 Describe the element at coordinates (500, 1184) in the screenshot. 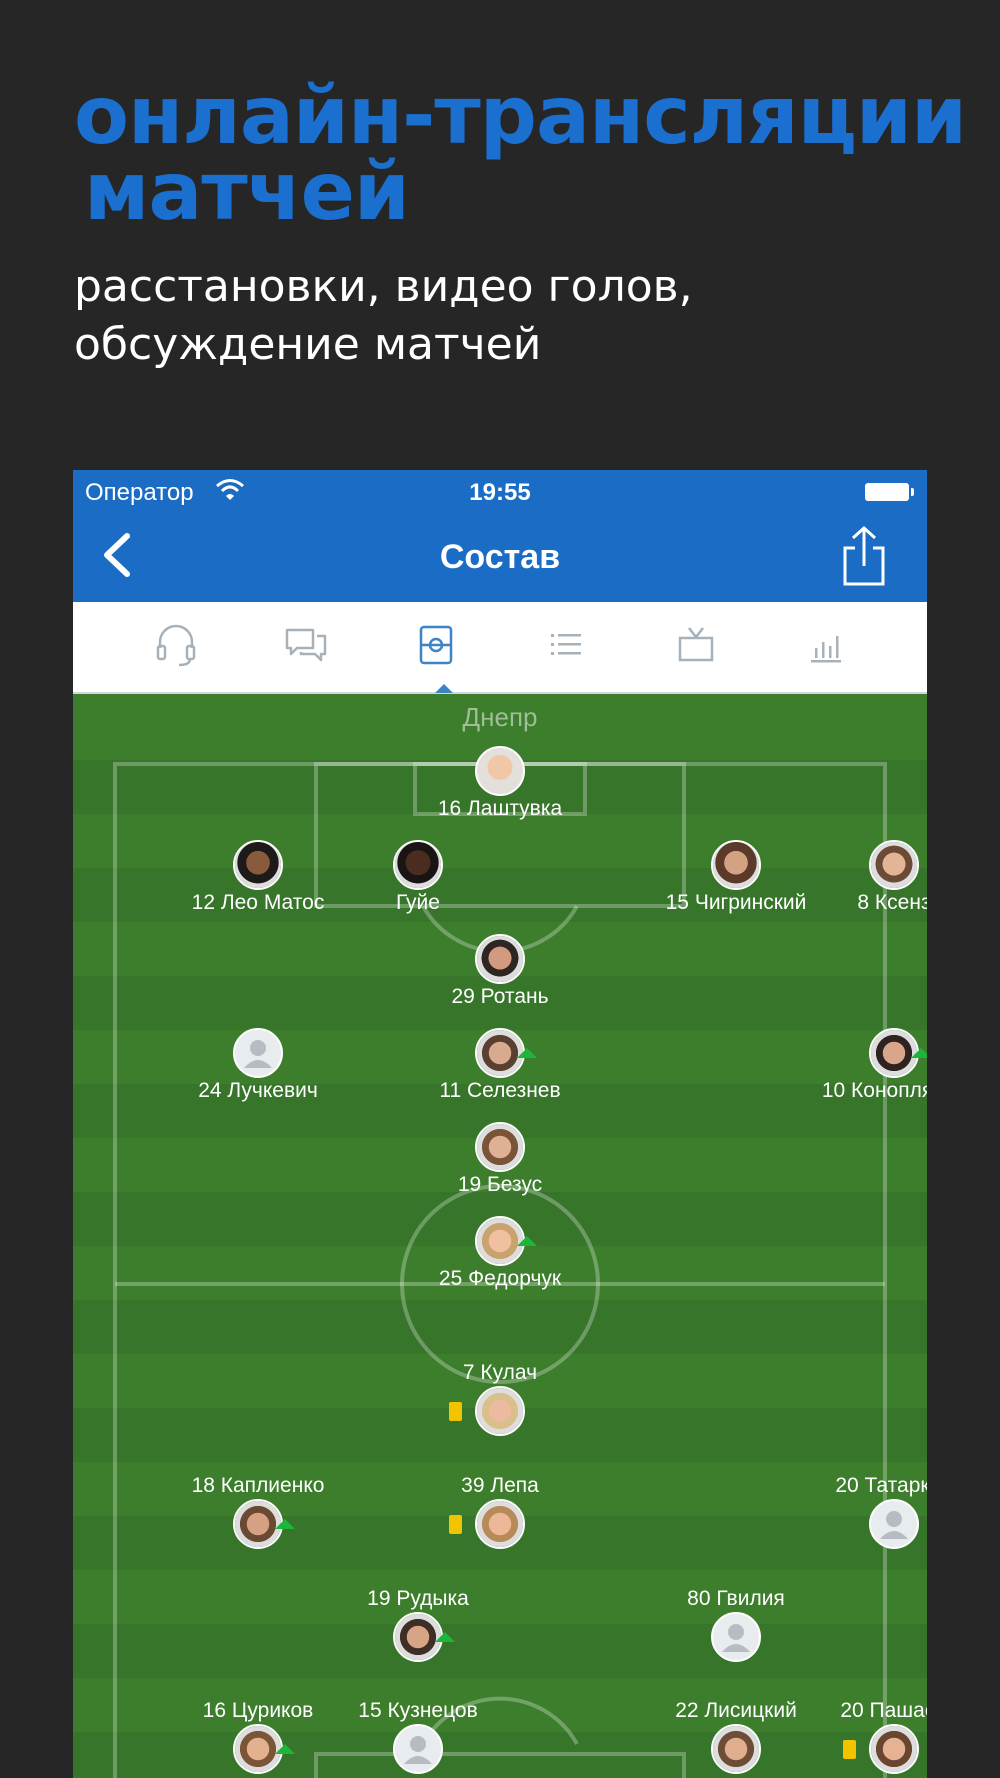

I see `player-name: 19 Безус` at that location.